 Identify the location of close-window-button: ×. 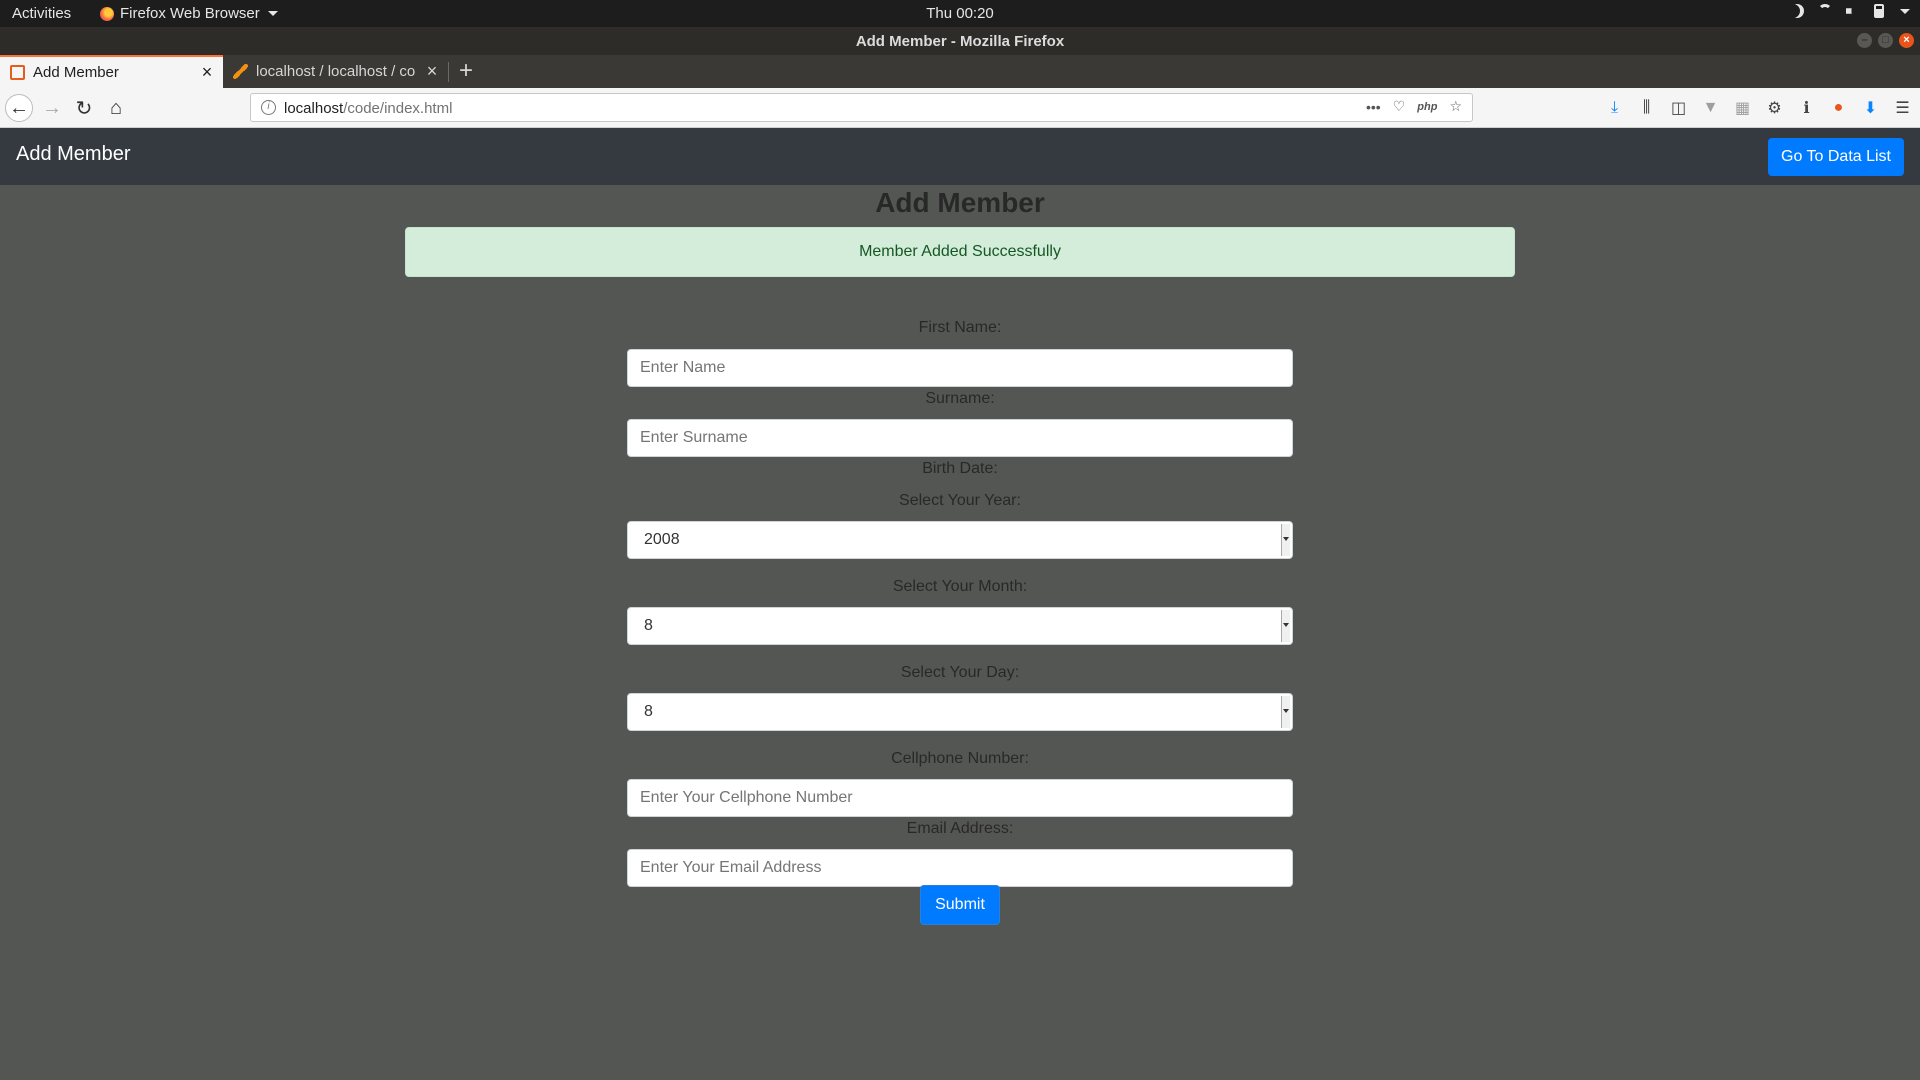
(1906, 40).